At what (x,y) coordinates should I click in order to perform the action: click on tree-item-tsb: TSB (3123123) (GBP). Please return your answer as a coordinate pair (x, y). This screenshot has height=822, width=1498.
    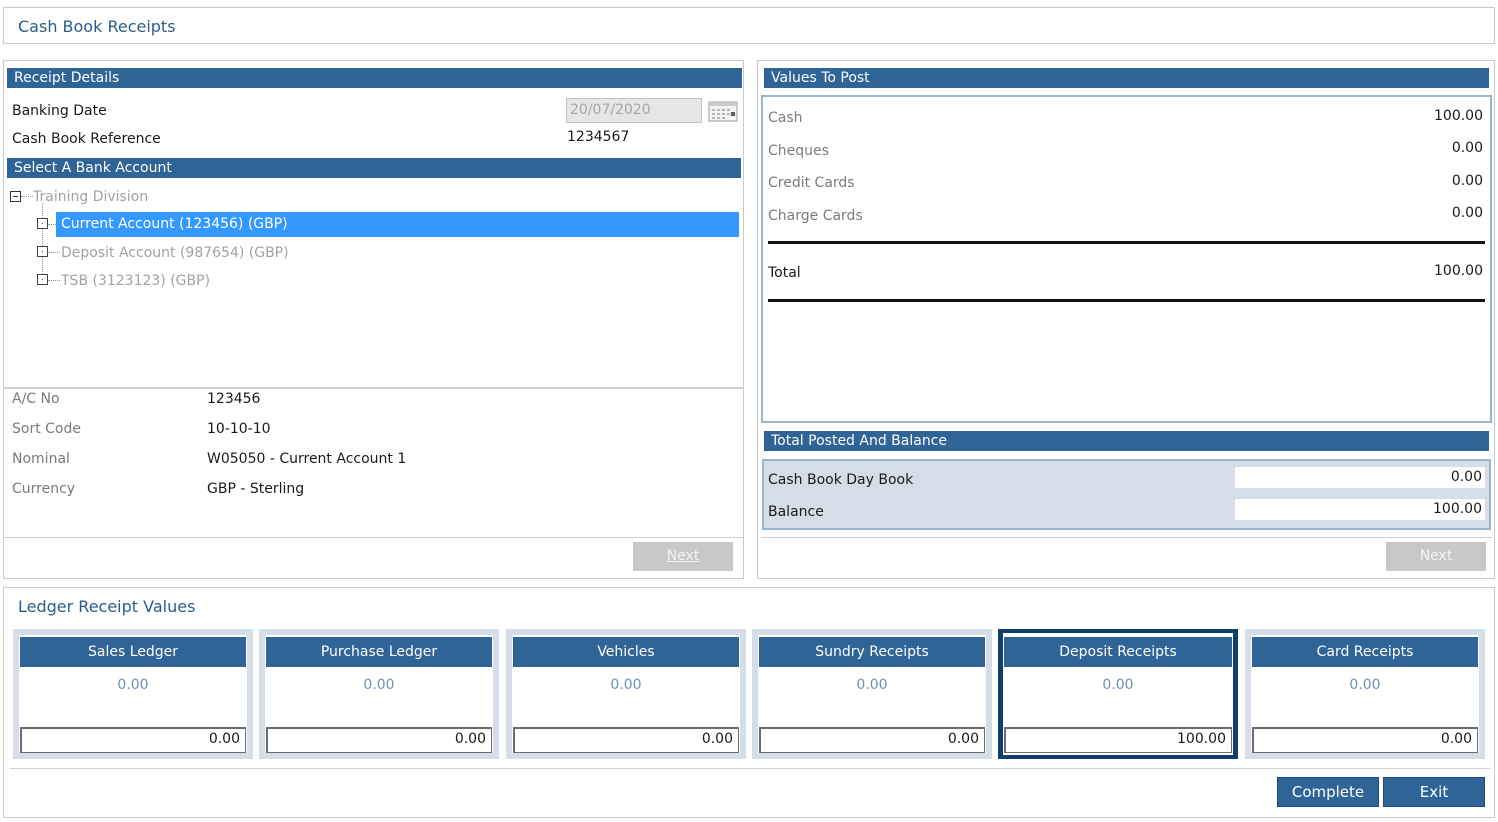
    Looking at the image, I should click on (135, 281).